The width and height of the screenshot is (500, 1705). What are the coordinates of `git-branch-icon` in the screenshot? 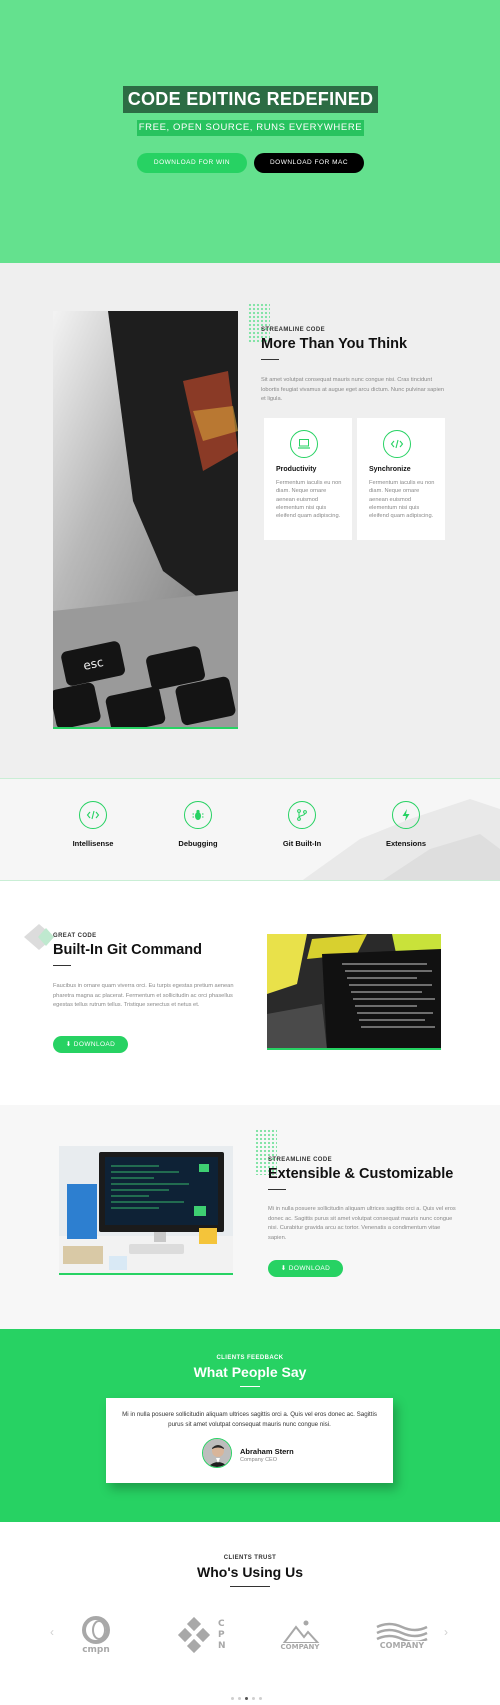 It's located at (302, 815).